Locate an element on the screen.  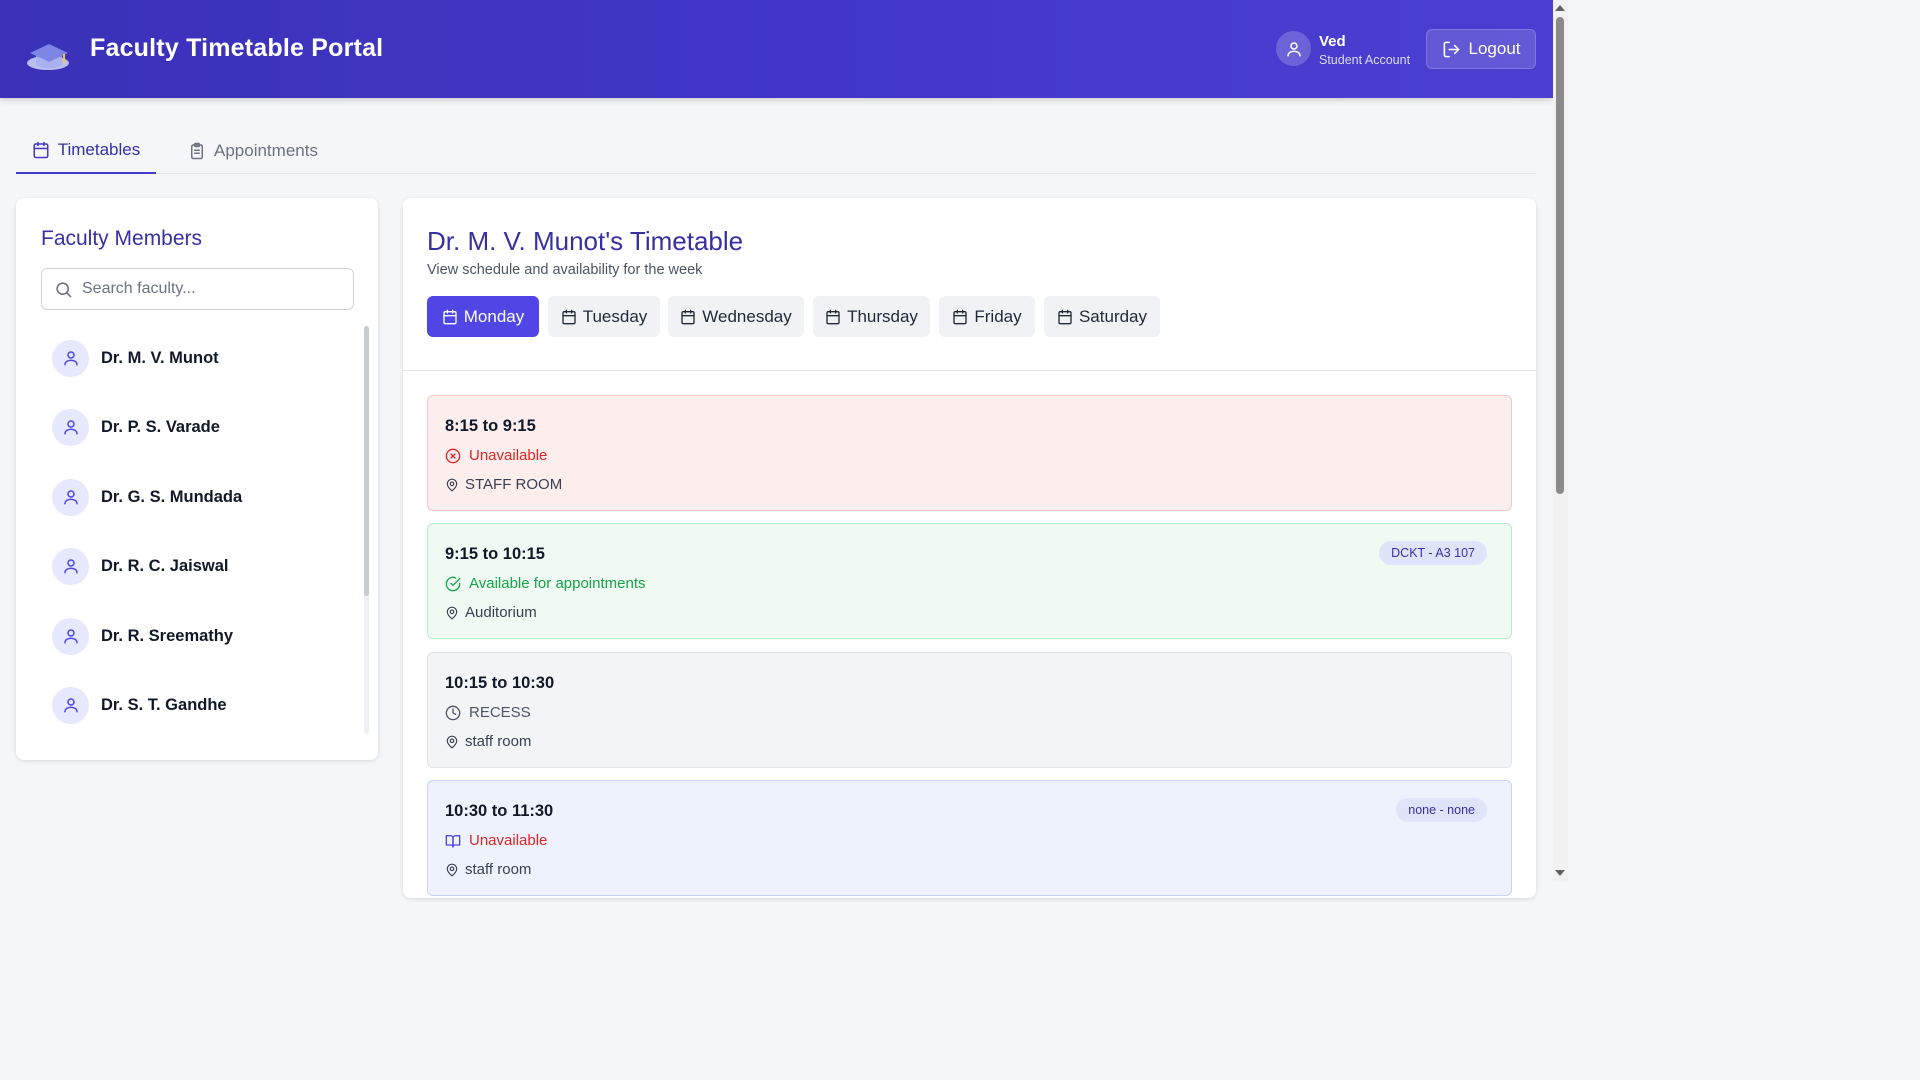
logout-button: Logout is located at coordinates (1481, 49).